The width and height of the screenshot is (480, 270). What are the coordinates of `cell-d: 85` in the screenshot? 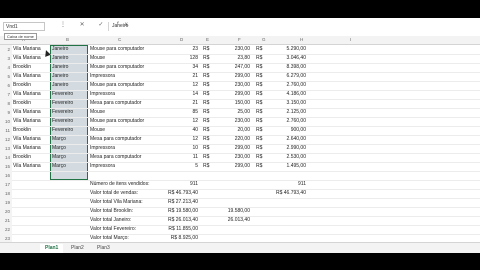 It's located at (179, 112).